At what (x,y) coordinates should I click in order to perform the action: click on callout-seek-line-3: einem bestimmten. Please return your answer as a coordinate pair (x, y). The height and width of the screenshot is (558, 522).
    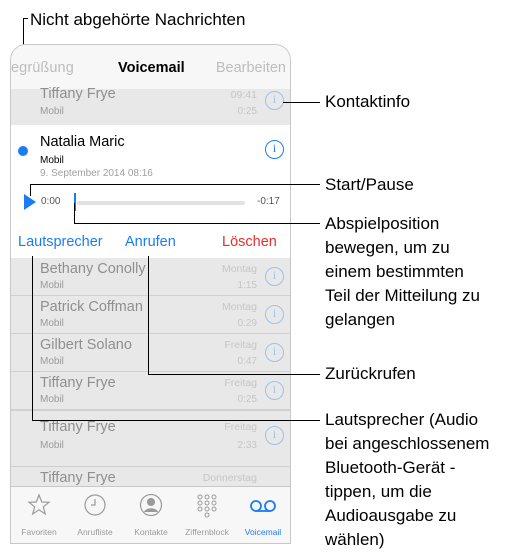
    Looking at the image, I should click on (394, 271).